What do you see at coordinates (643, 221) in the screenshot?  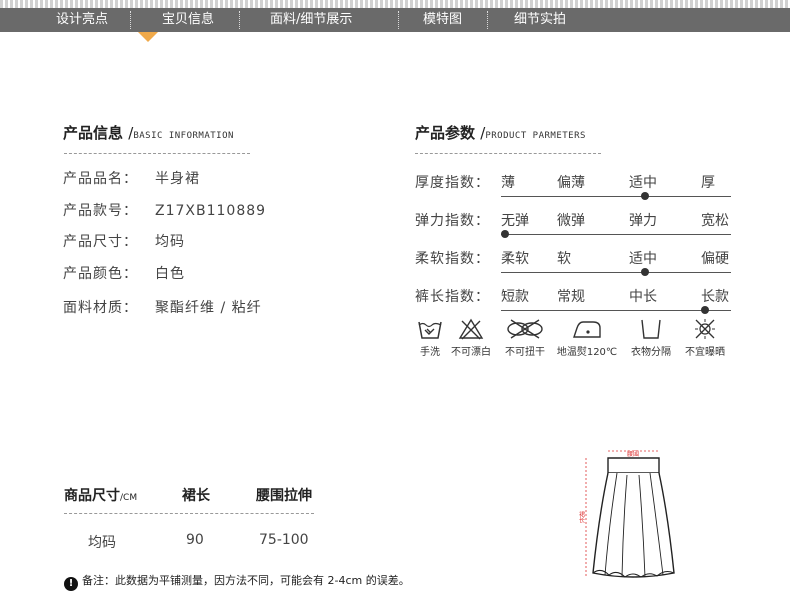 I see `param-option: 弹力` at bounding box center [643, 221].